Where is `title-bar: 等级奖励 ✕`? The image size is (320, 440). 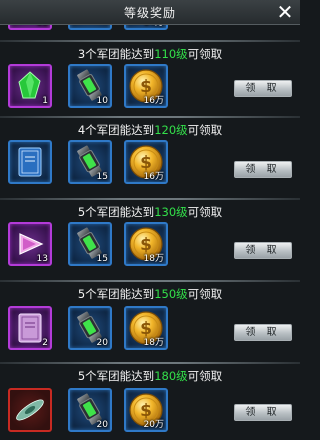
title-bar: 等级奖励 ✕ is located at coordinates (150, 12).